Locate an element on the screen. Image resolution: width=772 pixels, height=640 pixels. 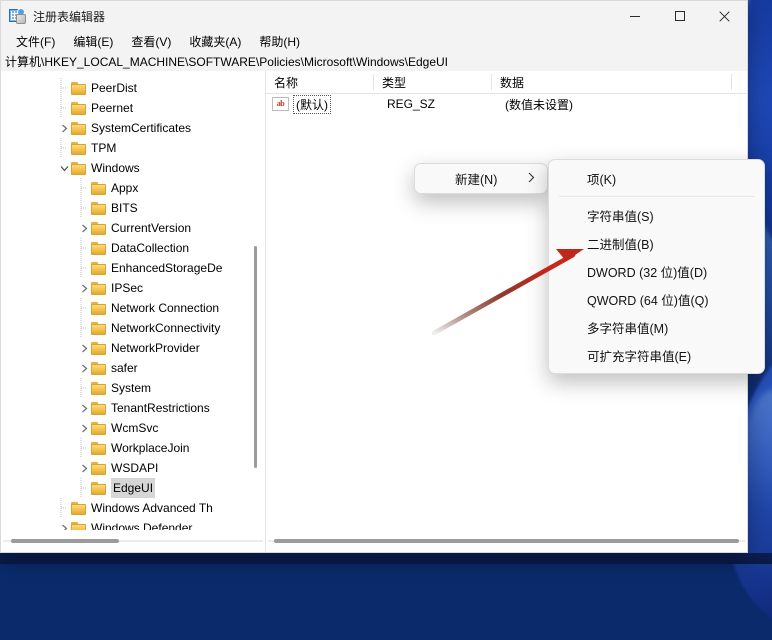
title-bar: 注册表编辑器 is located at coordinates (374, 16).